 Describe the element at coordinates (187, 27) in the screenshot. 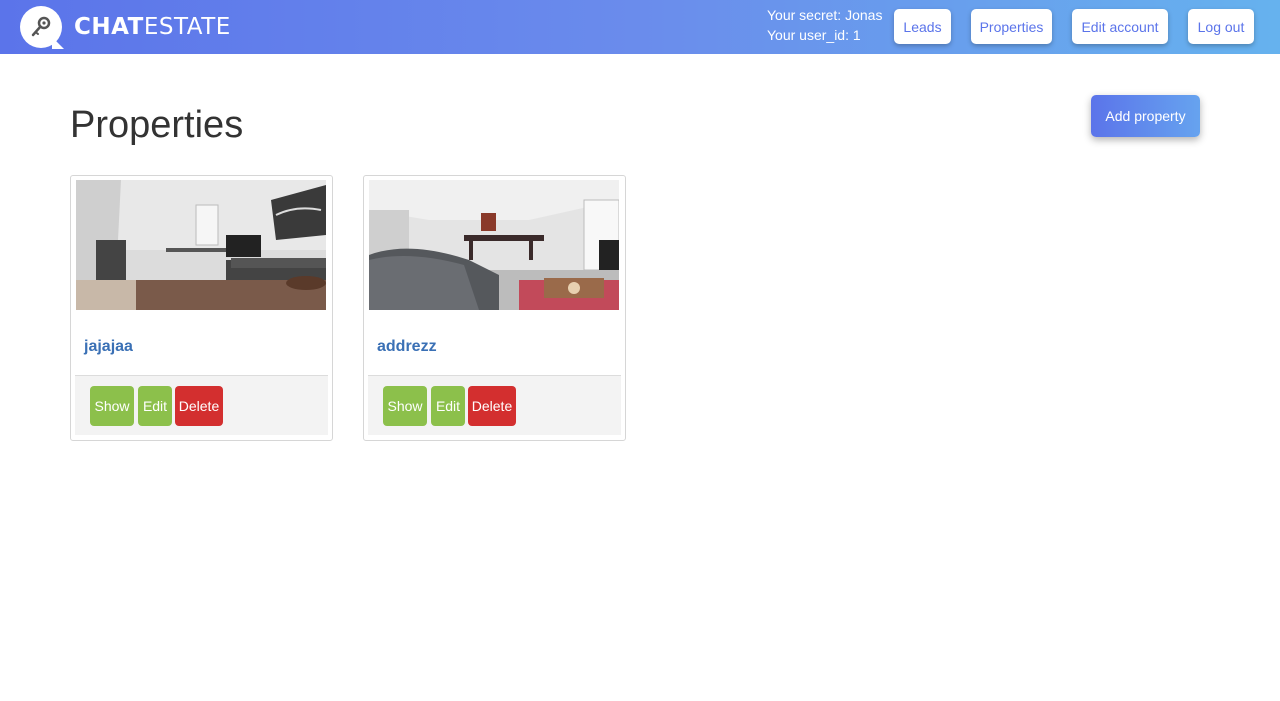

I see `brand-name-light: ESTATE` at that location.